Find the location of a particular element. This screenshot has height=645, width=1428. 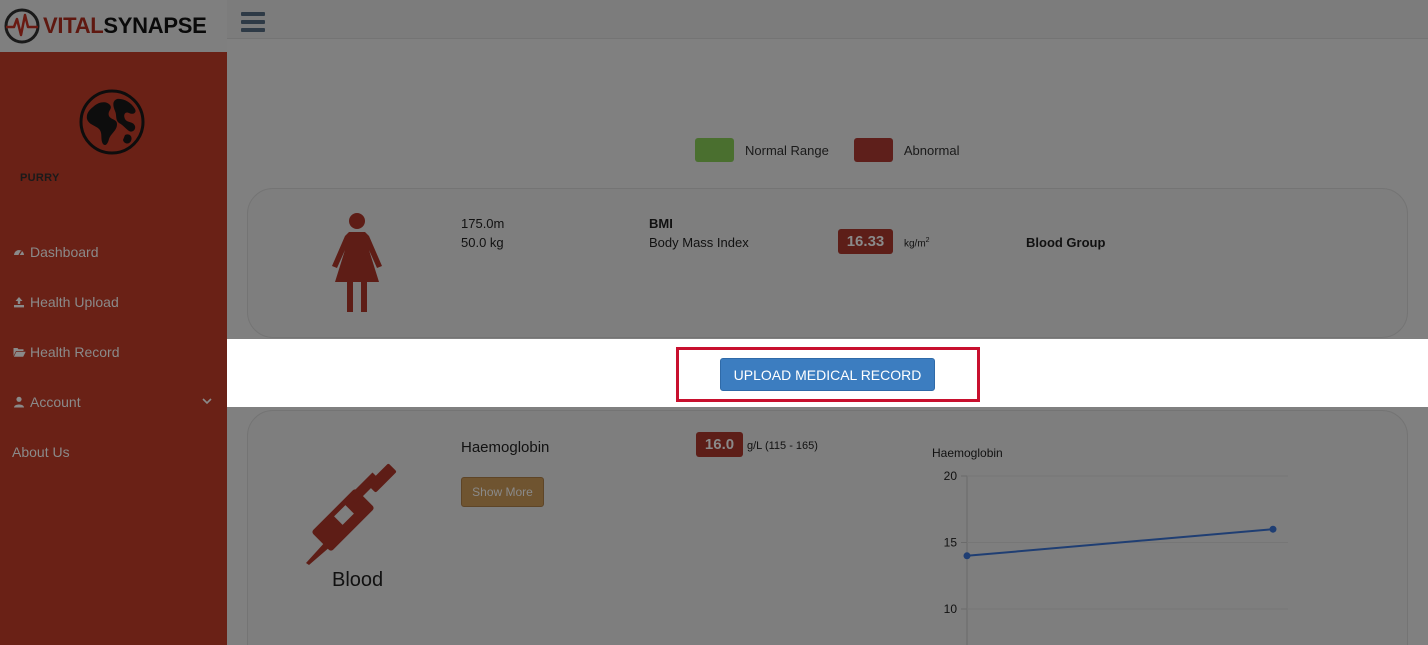

sidebar-item-dashboard: Dashboard is located at coordinates (113, 252).